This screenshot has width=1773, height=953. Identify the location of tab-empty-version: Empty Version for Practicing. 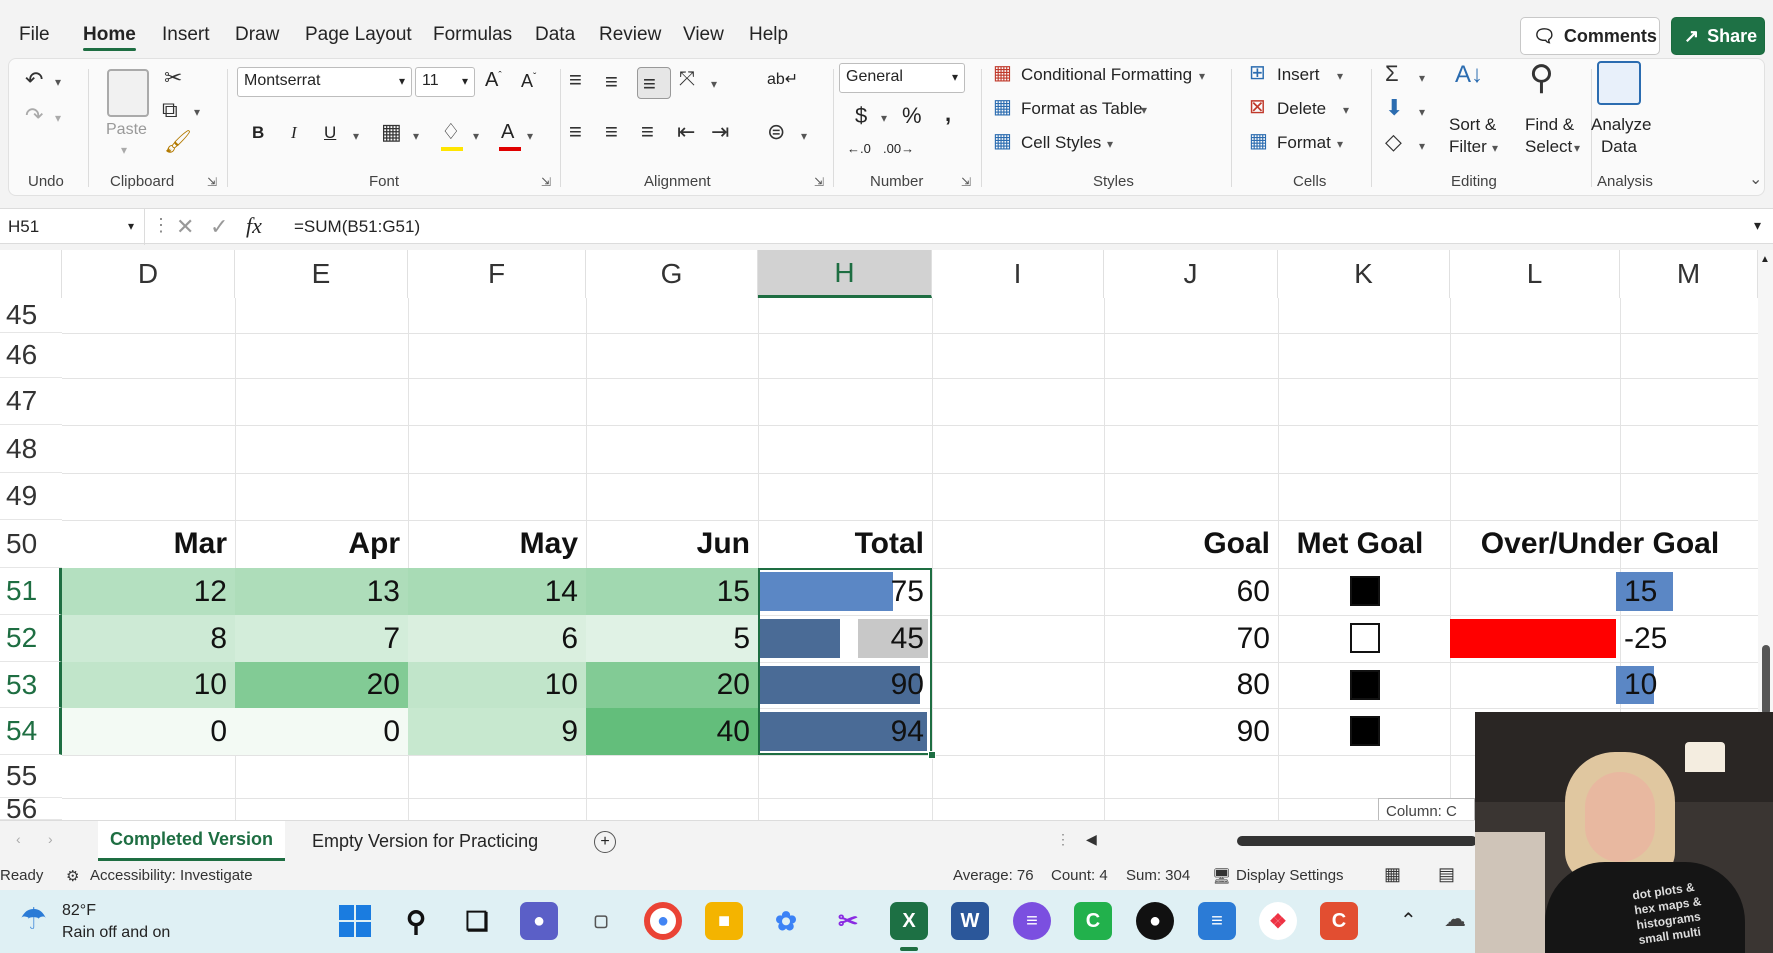
(425, 841).